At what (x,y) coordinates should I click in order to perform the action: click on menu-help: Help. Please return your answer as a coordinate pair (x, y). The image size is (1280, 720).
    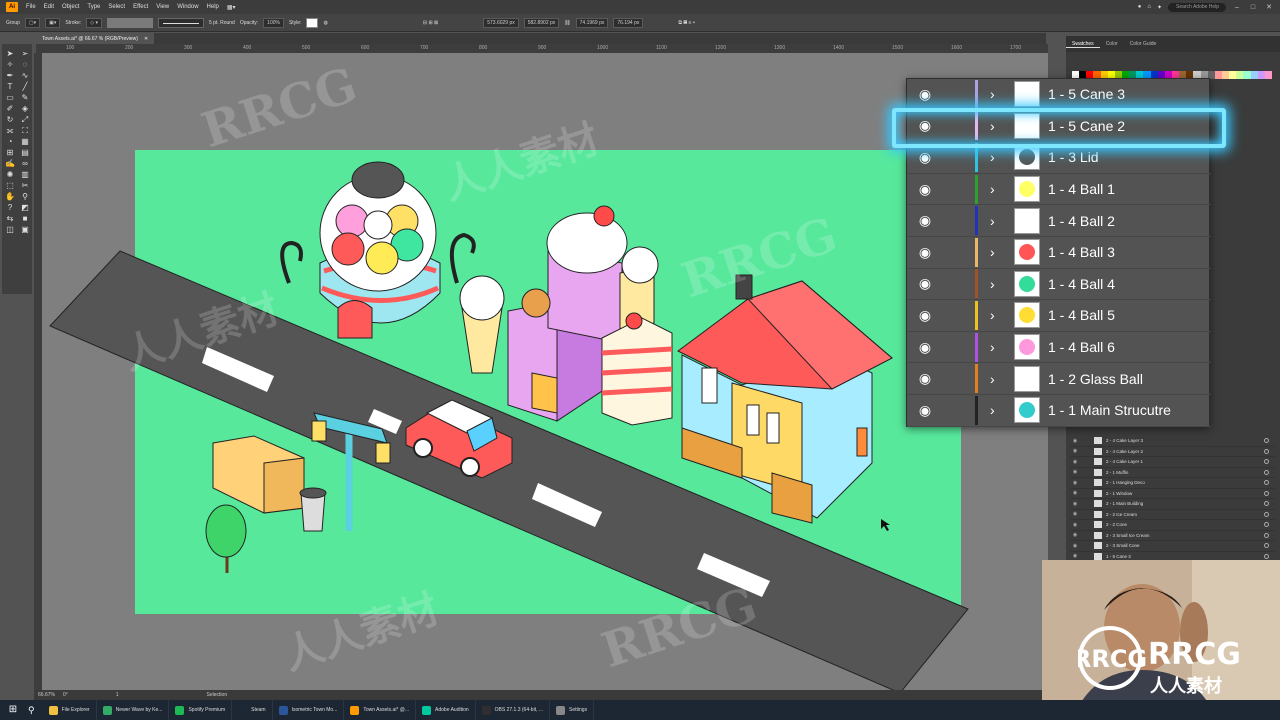
    Looking at the image, I should click on (213, 7).